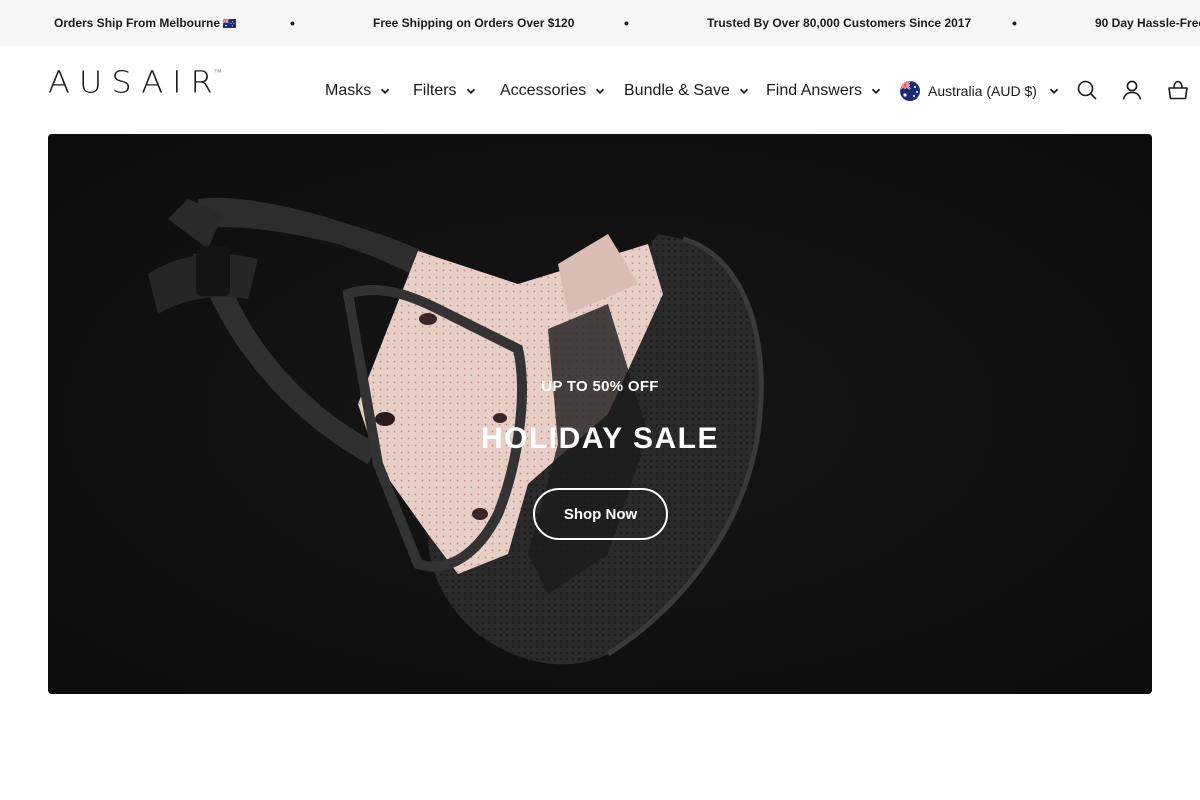 This screenshot has height=800, width=1200. I want to click on nav-find-answers: Find Answers, so click(823, 91).